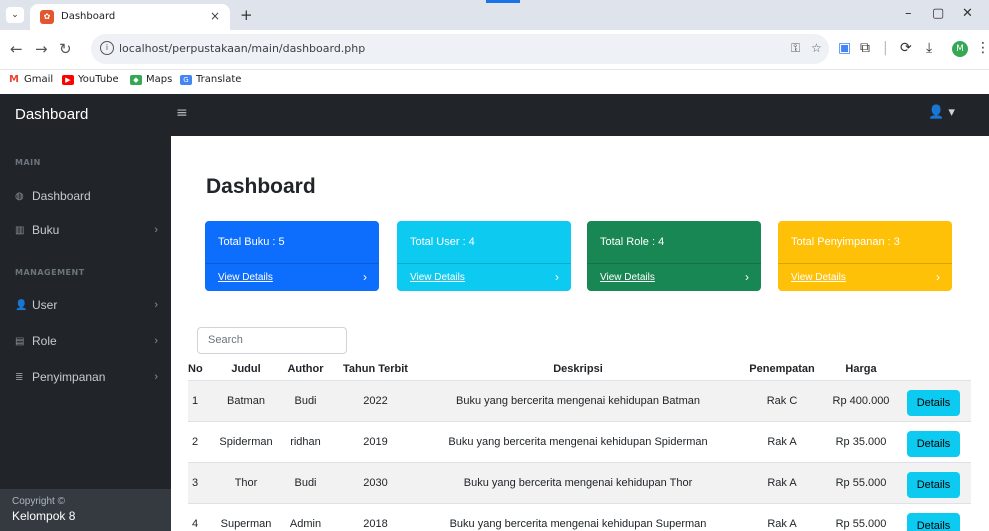  I want to click on download-icon: ⤓, so click(929, 48).